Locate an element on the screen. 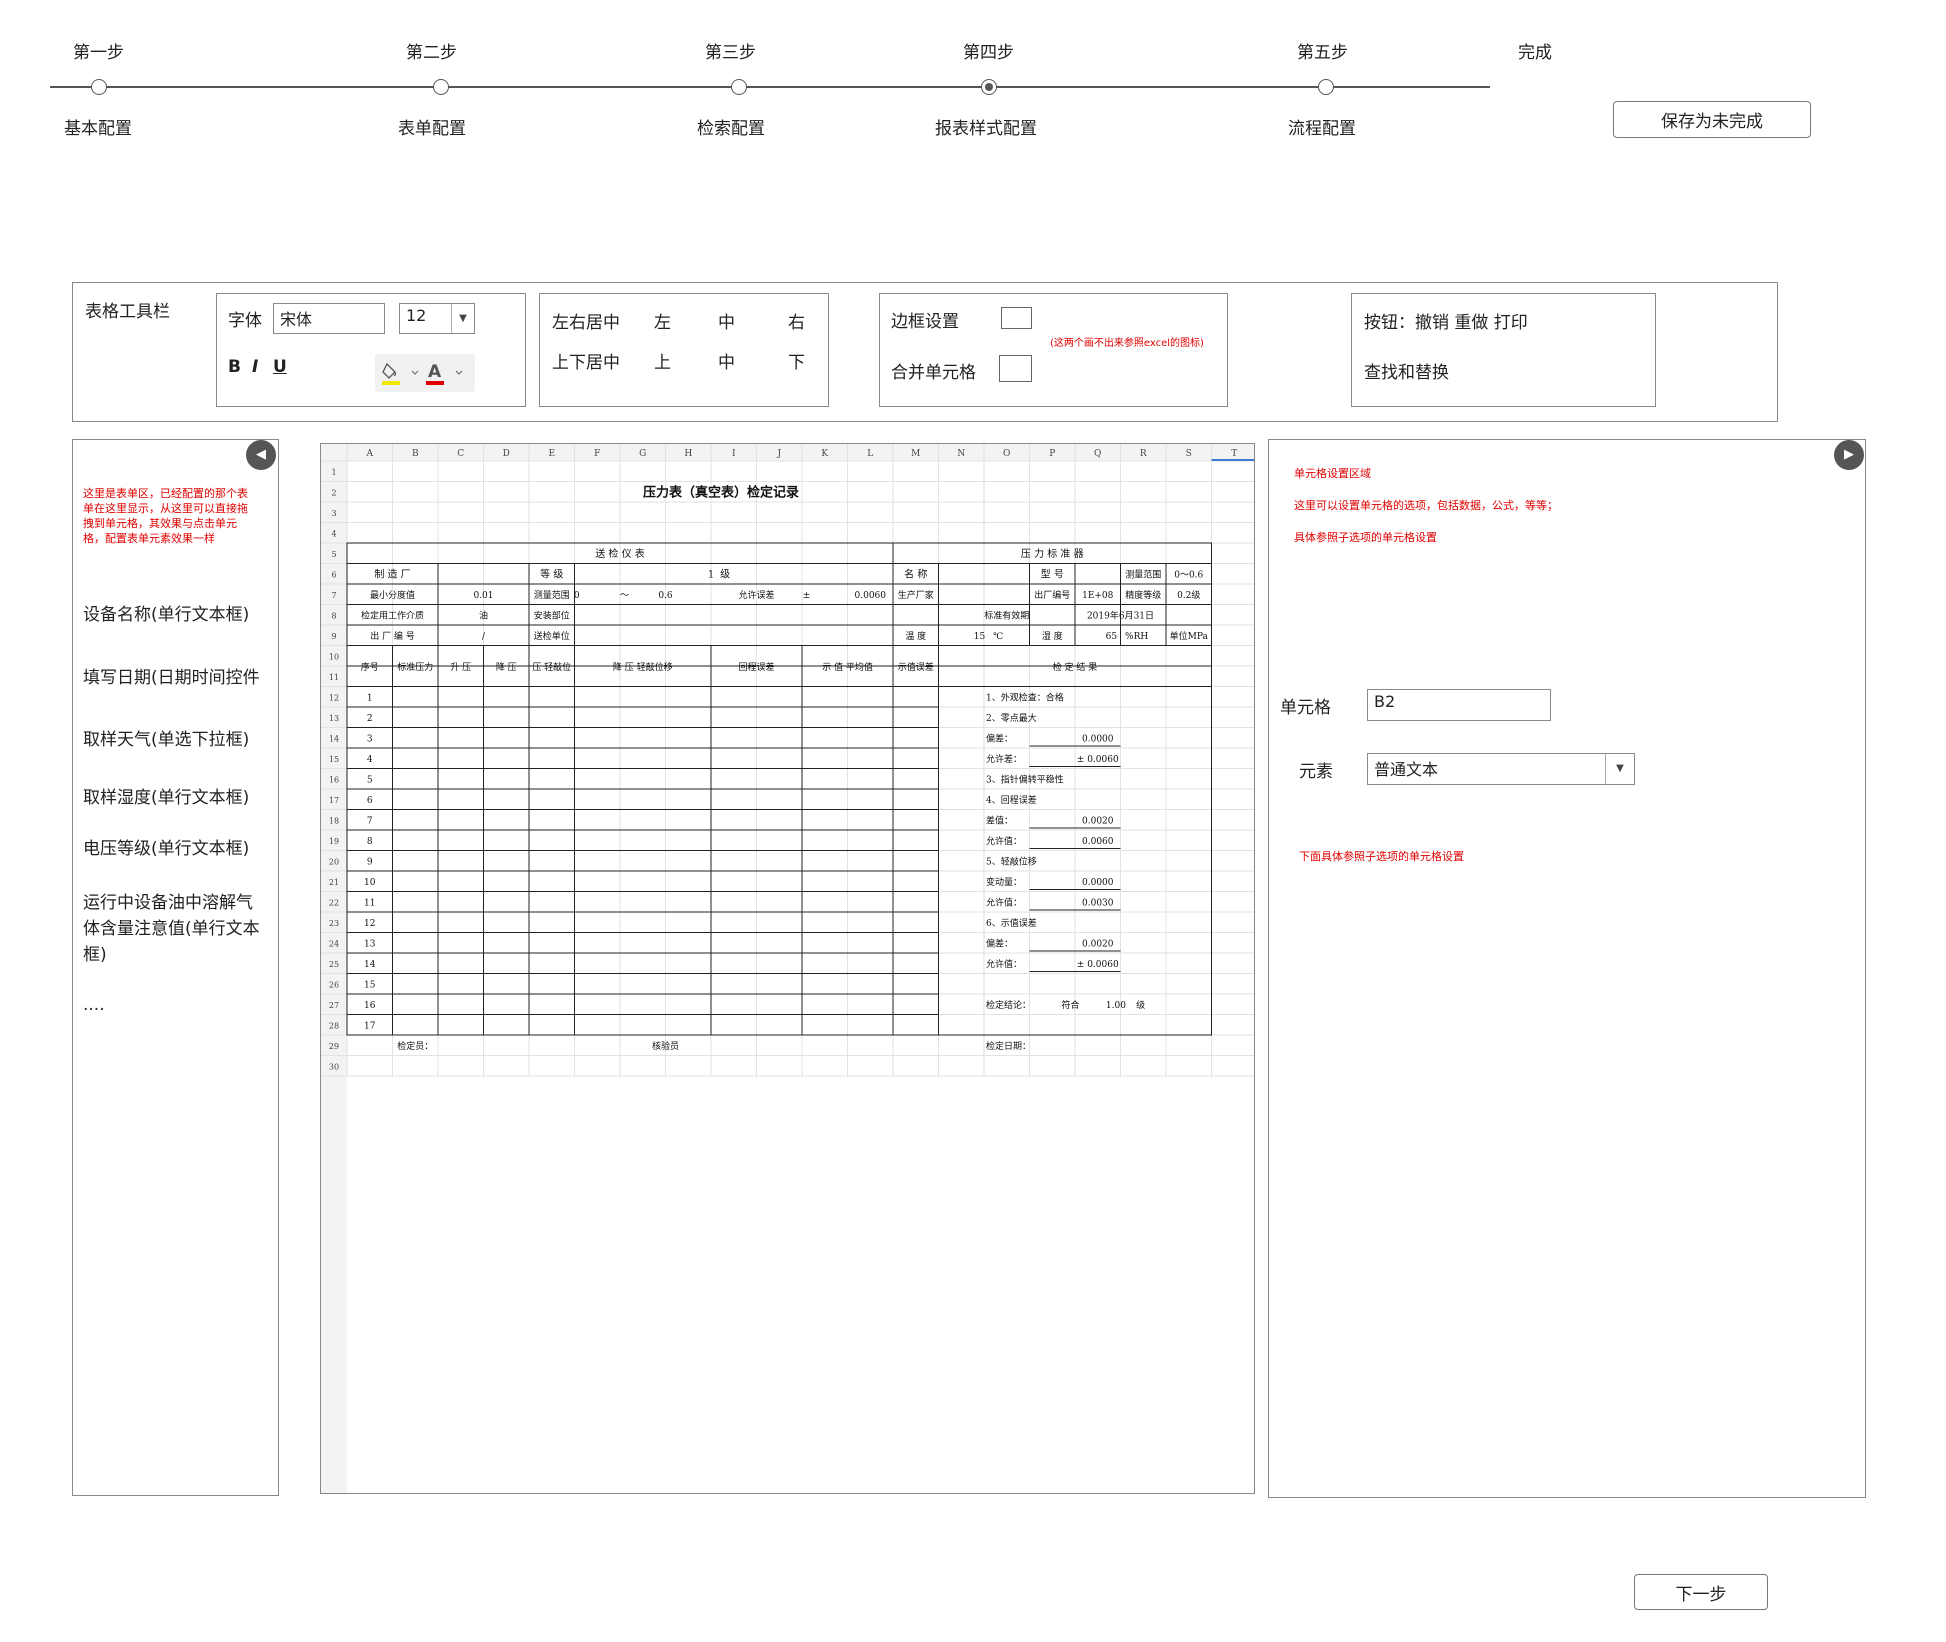 The height and width of the screenshot is (1642, 1946). underline-button: U is located at coordinates (280, 367).